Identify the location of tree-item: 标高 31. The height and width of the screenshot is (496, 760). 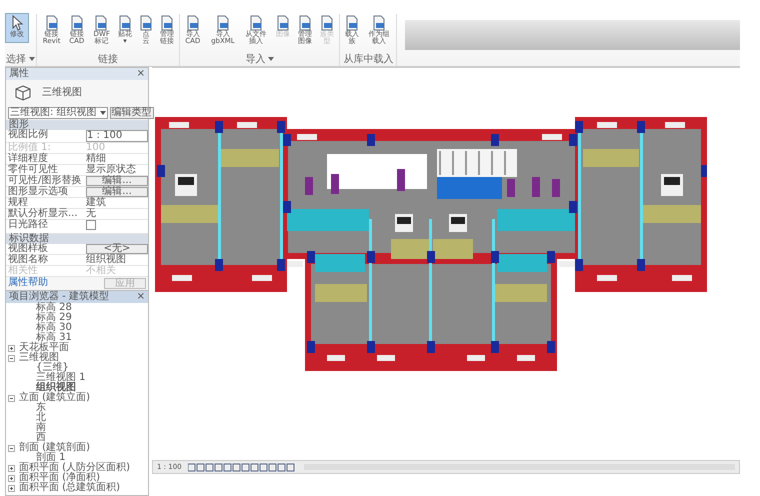
(54, 338).